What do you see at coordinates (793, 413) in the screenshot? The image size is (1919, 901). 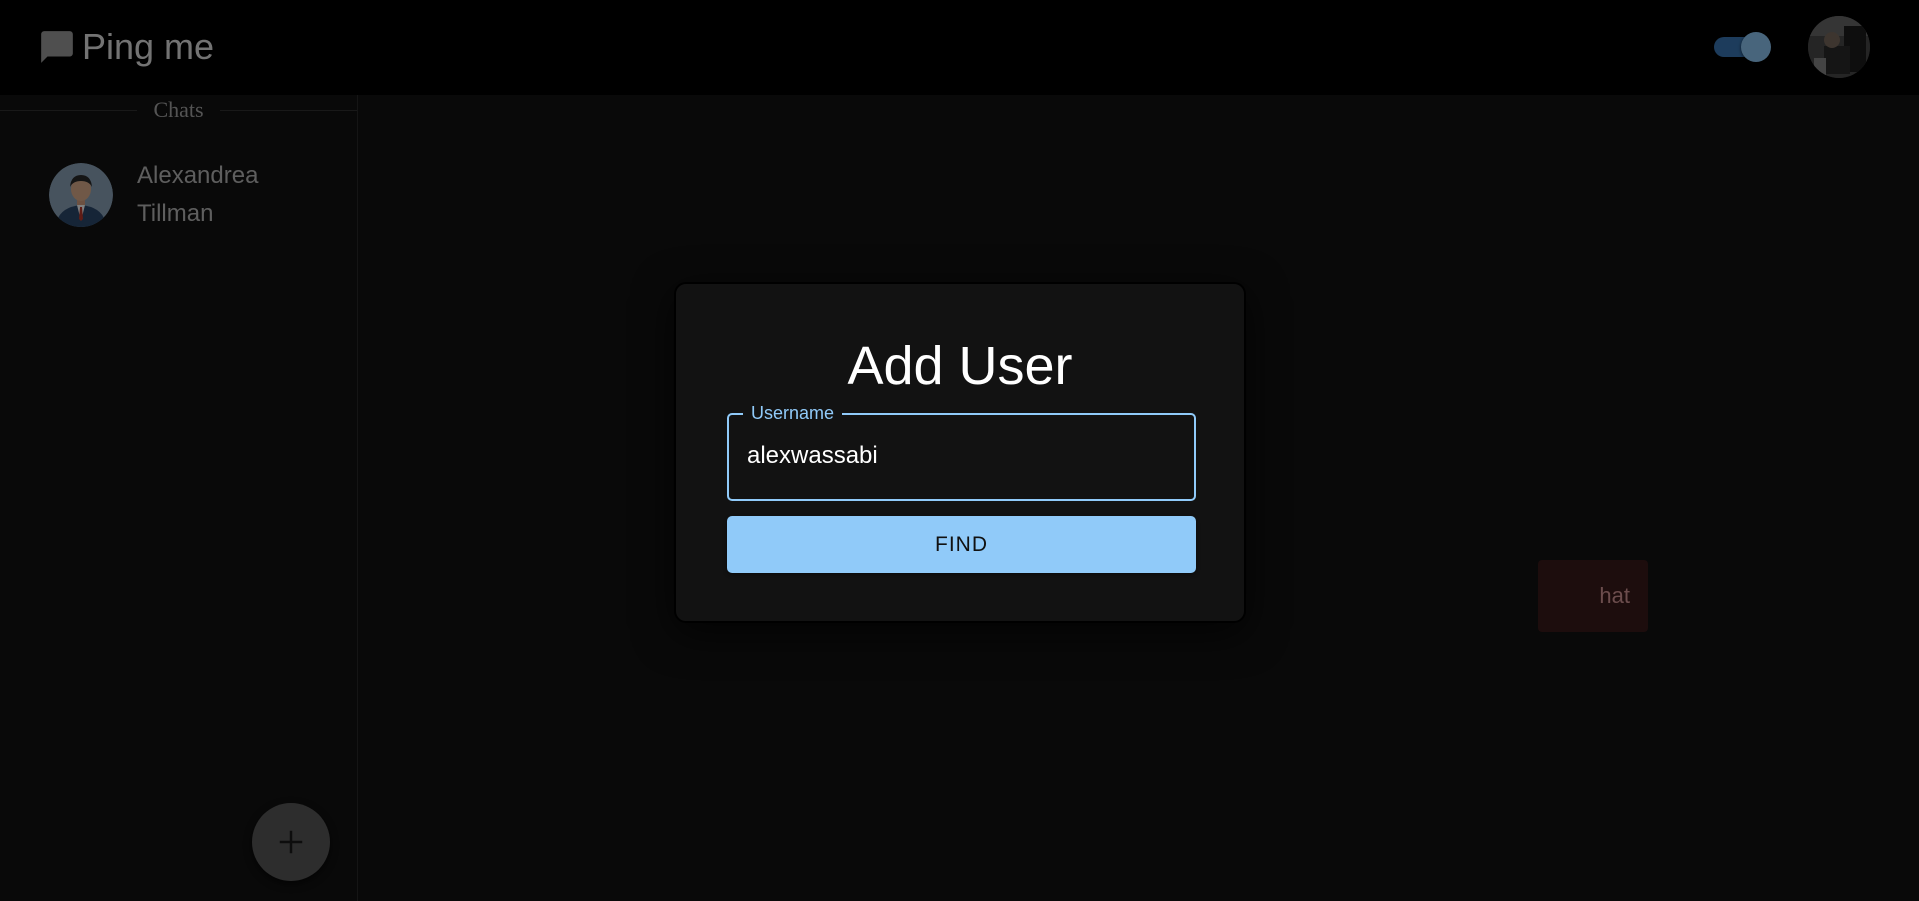 I see `username-label: Username` at bounding box center [793, 413].